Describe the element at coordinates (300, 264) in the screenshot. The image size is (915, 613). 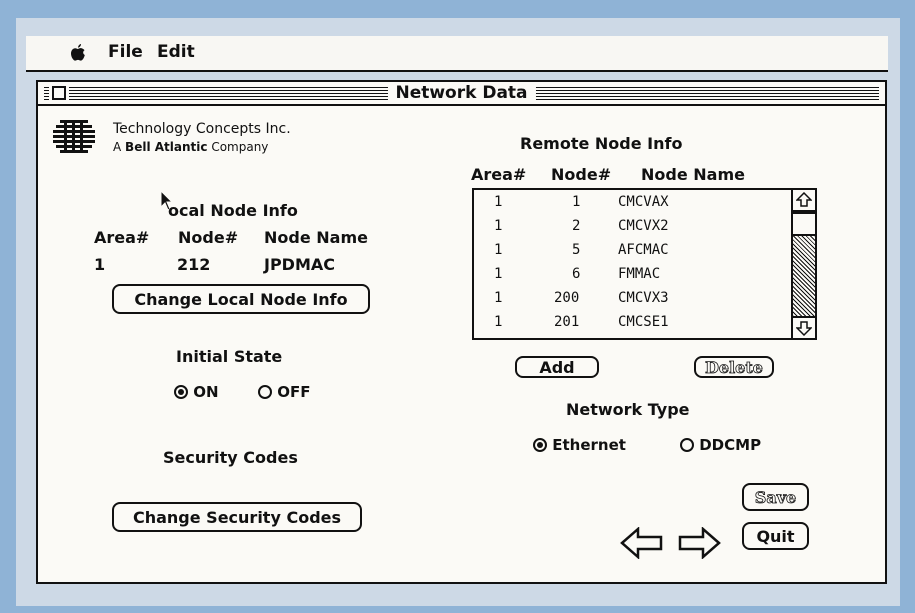
I see `local-name-value: JPDMAC` at that location.